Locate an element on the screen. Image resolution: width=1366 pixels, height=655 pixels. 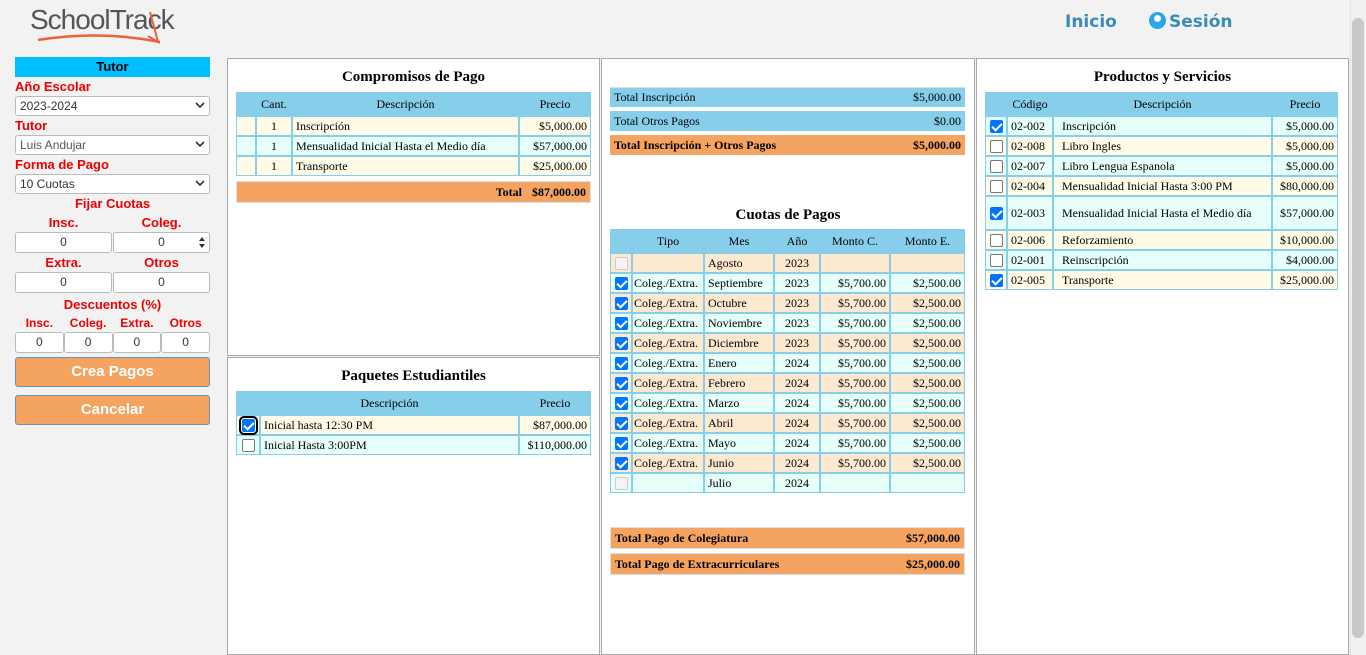
table-row: 02-006 Reforzamiento $10,000.00 is located at coordinates (1161, 240).